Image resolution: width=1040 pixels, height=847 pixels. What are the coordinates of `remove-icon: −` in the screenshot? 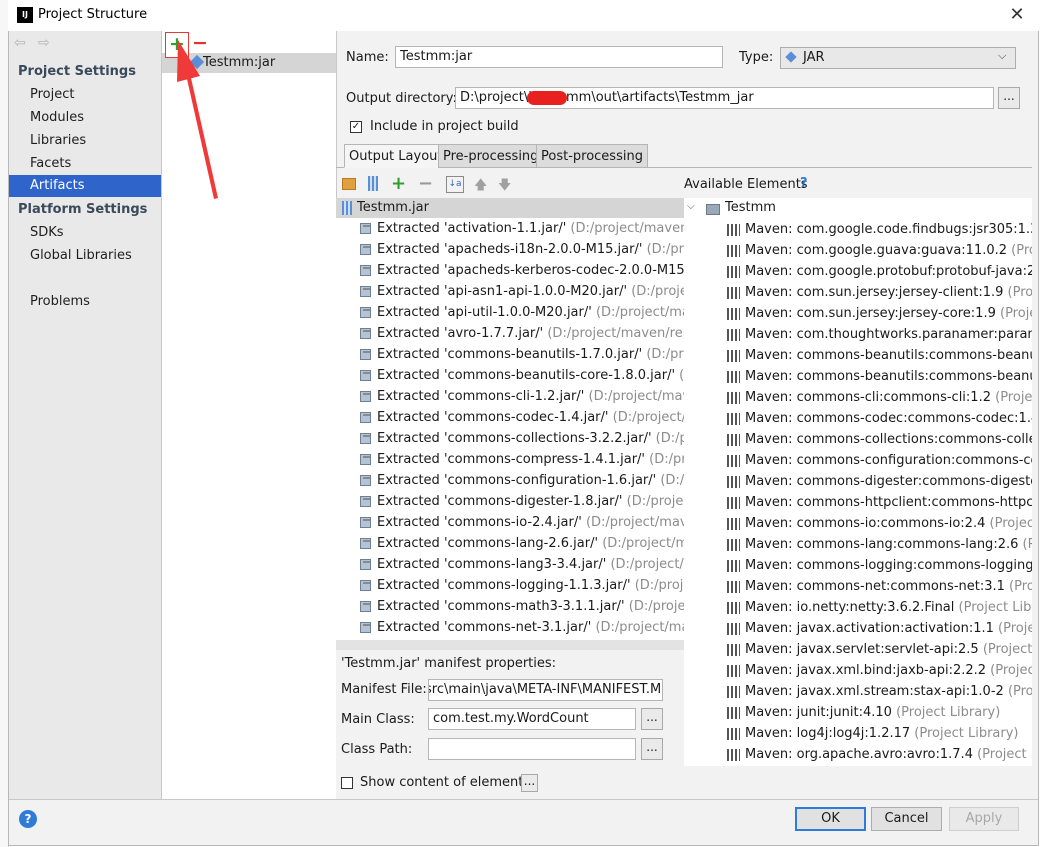 It's located at (425, 183).